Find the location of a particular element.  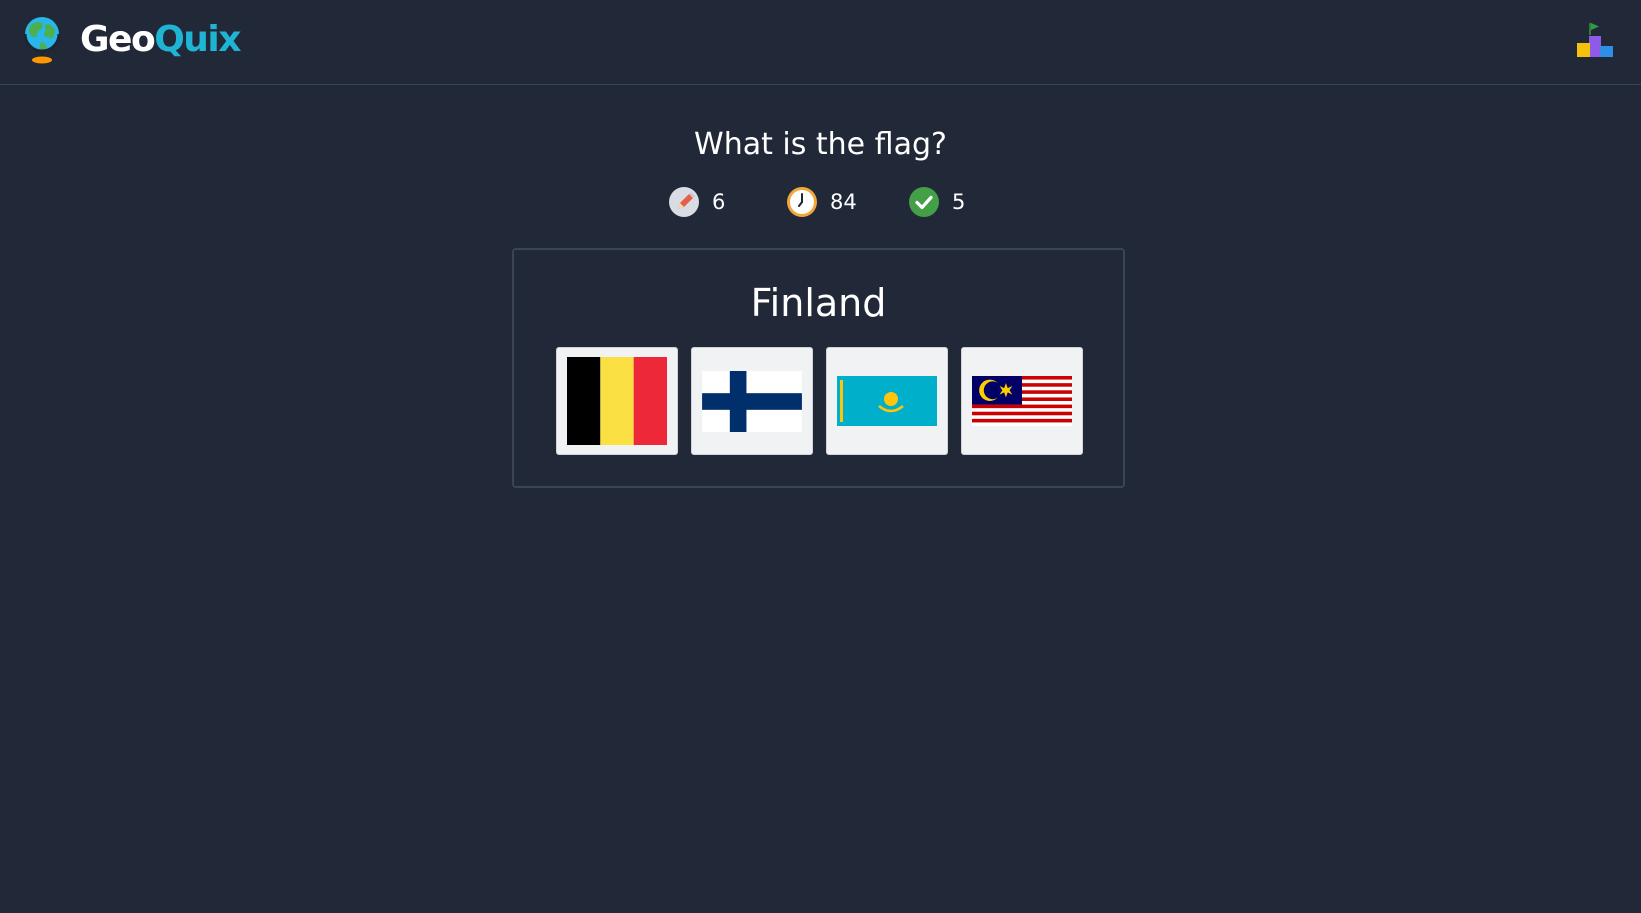

clock-icon is located at coordinates (802, 202).